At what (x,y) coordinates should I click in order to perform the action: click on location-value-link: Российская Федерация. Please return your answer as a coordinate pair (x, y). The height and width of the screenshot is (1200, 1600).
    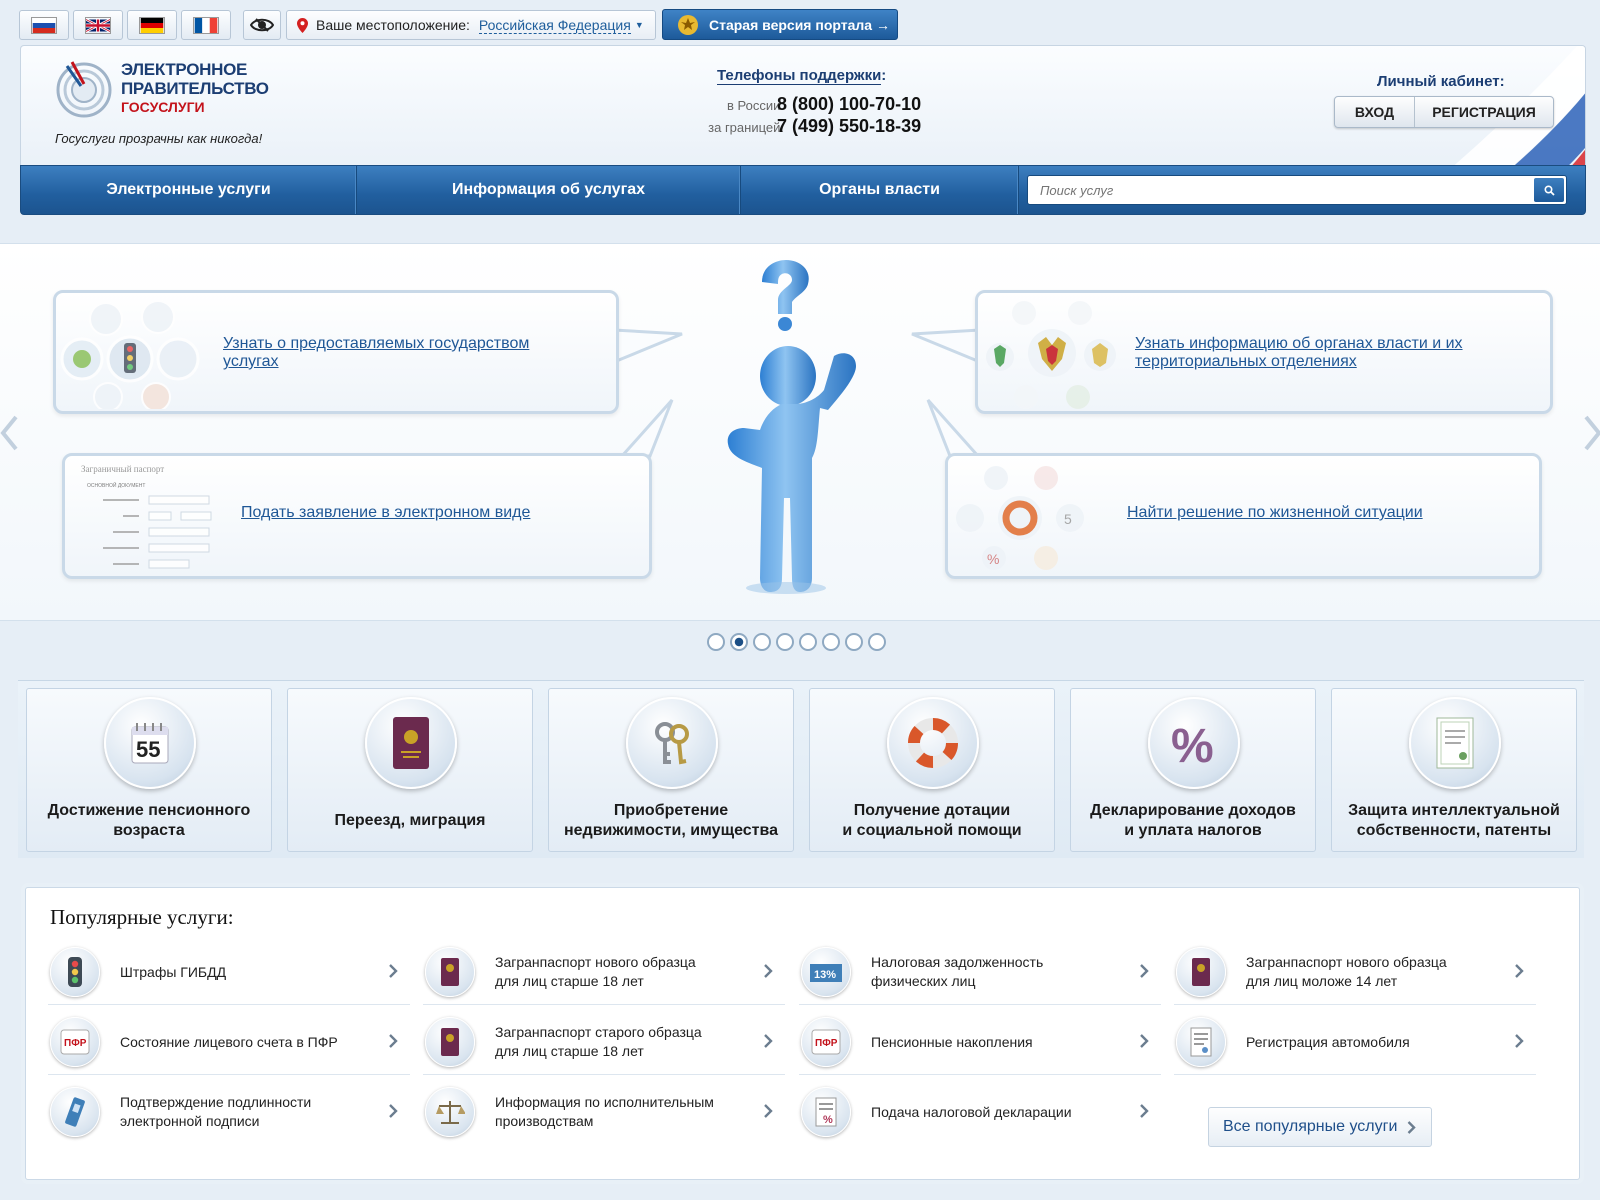
    Looking at the image, I should click on (554, 25).